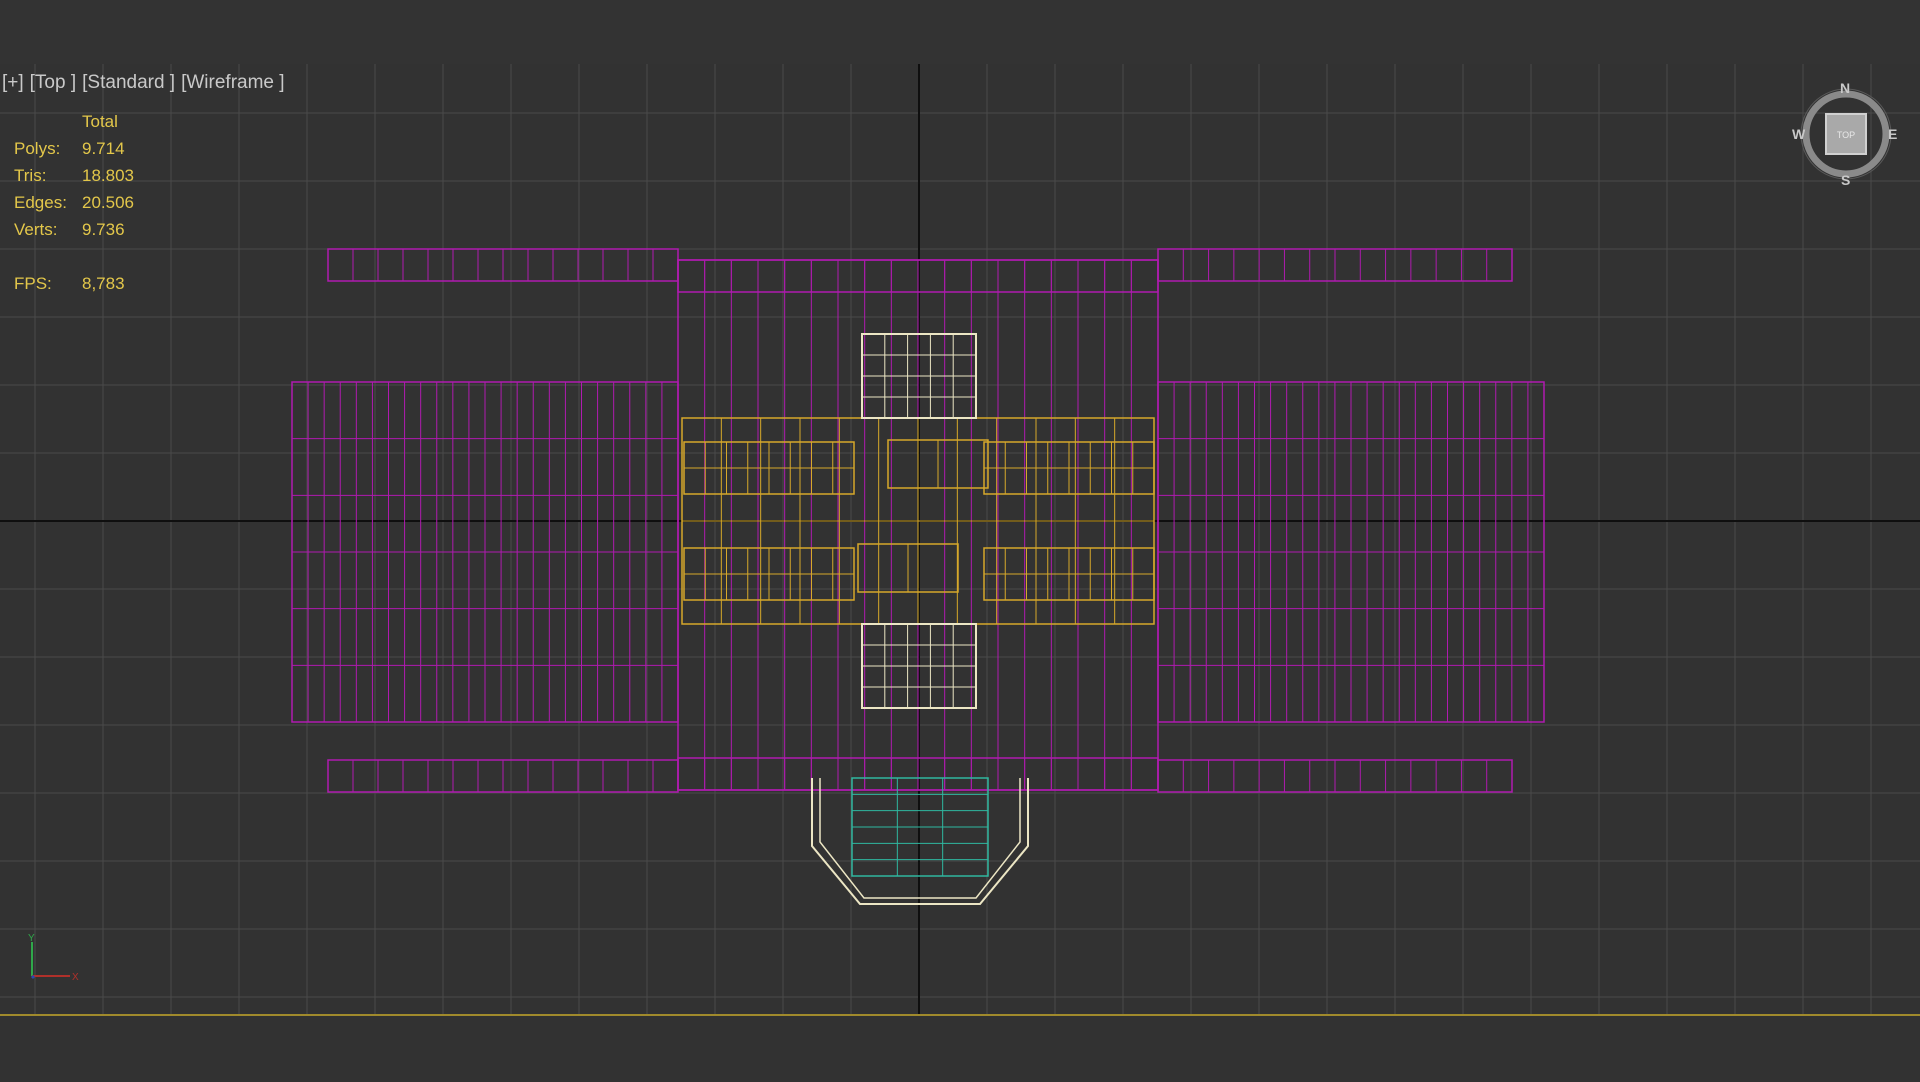  What do you see at coordinates (33, 283) in the screenshot?
I see `fps-label: FPS:` at bounding box center [33, 283].